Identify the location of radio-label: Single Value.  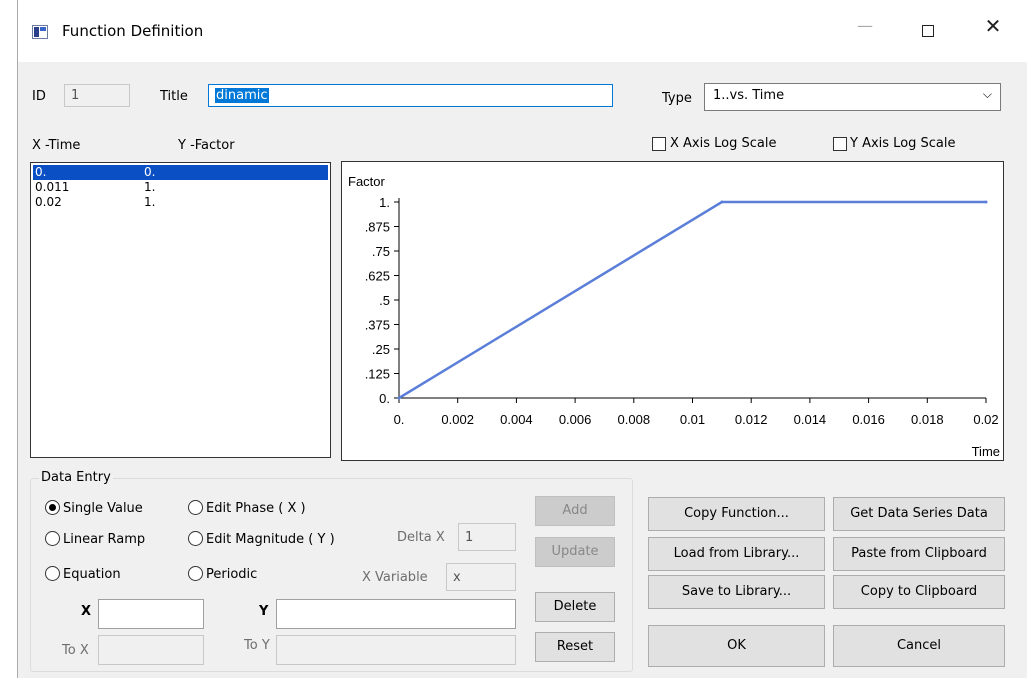
(103, 508).